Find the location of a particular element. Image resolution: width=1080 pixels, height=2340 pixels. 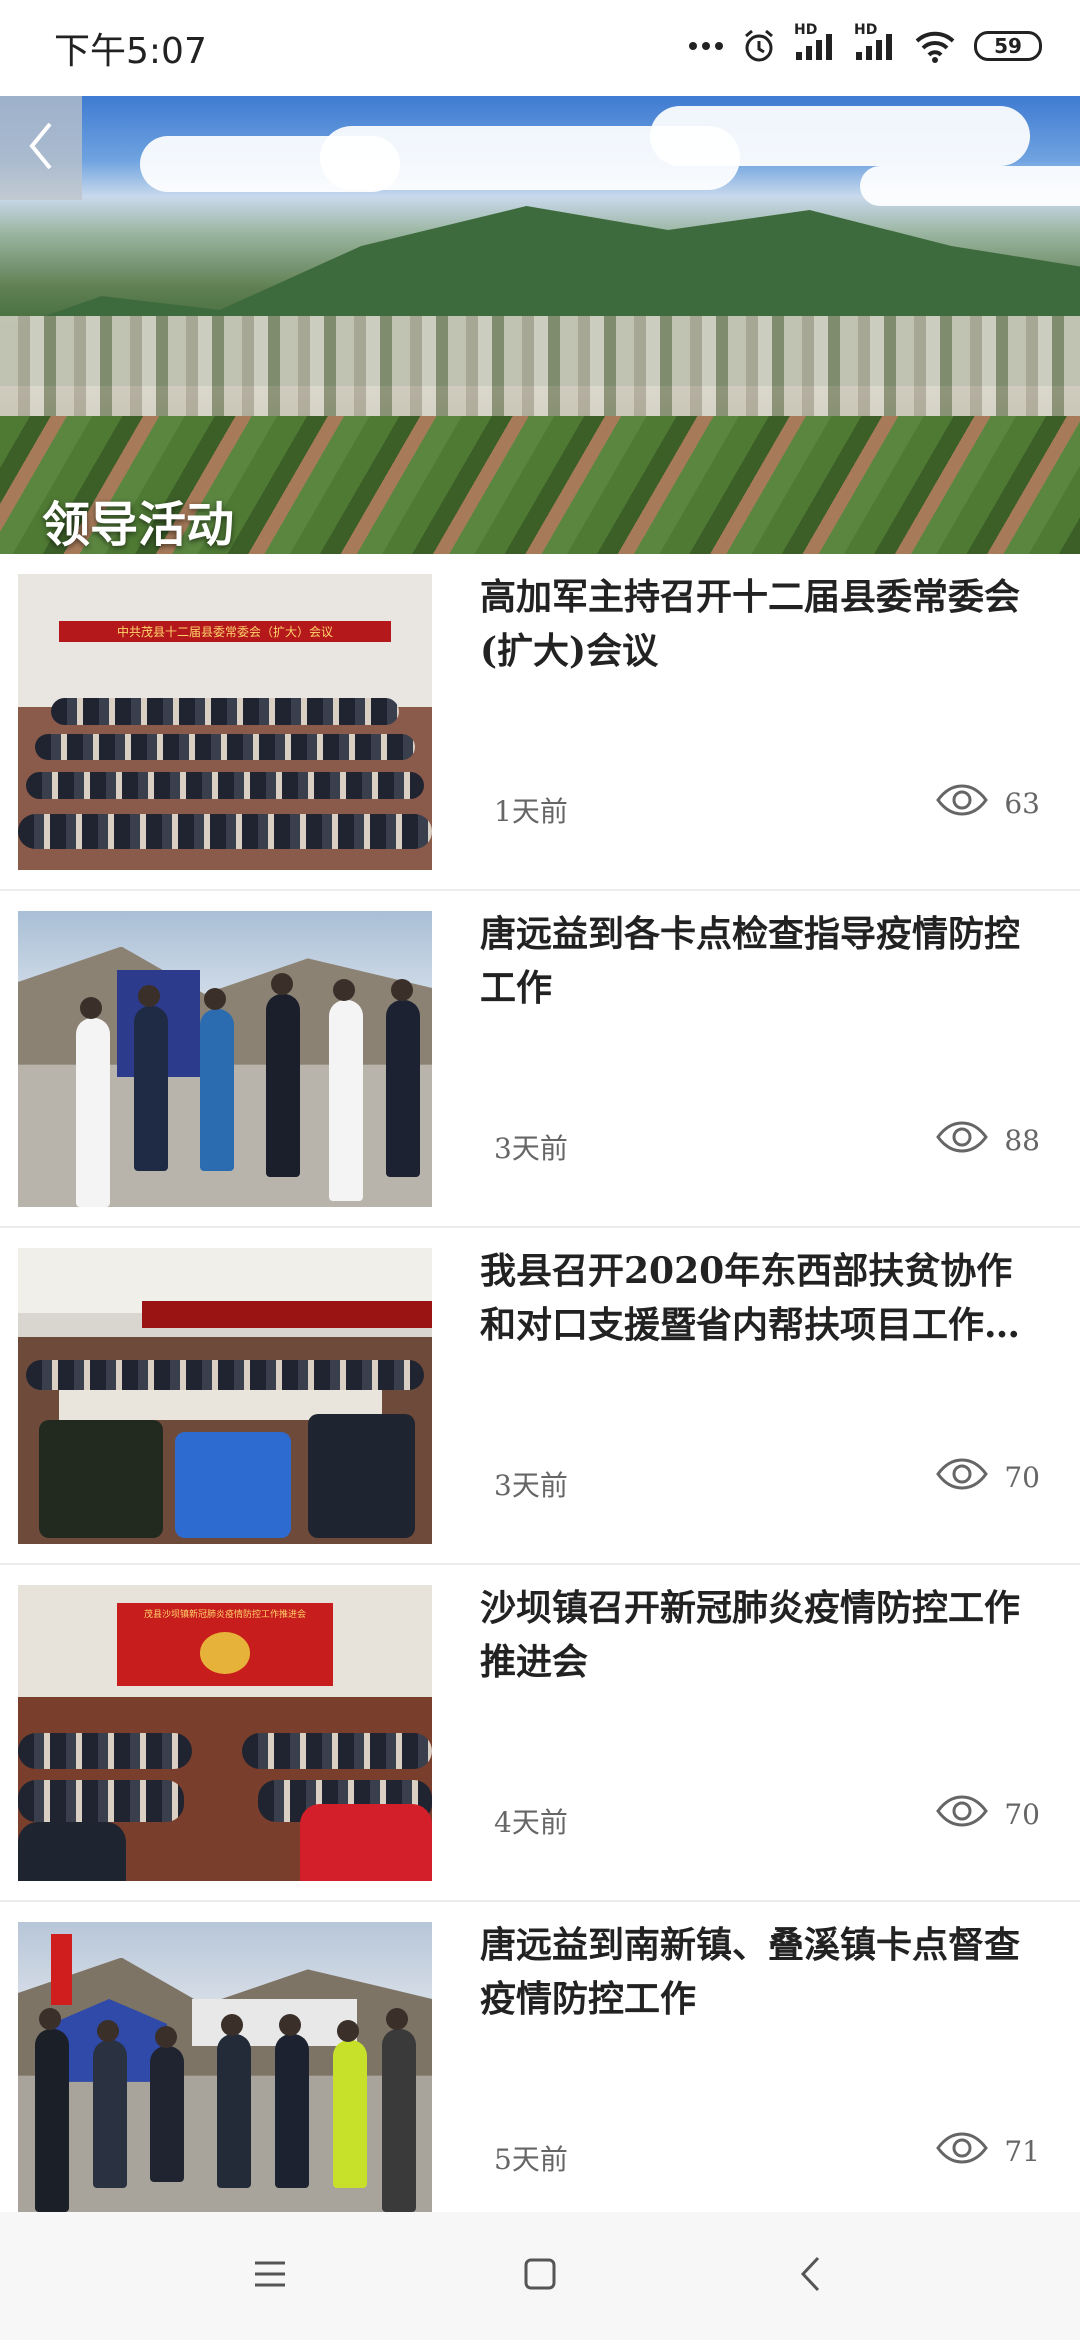

news-time: 4天前 is located at coordinates (531, 1822).